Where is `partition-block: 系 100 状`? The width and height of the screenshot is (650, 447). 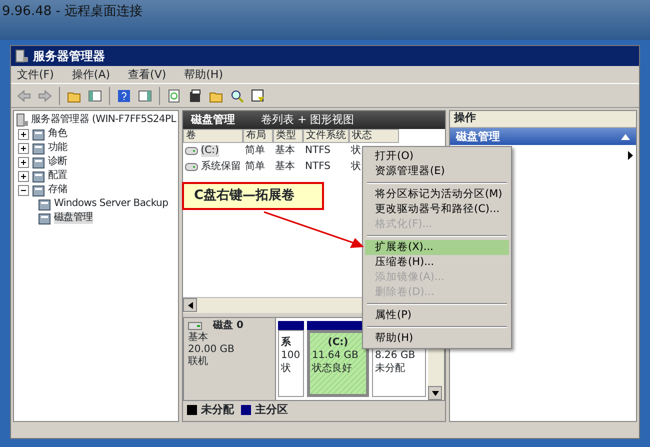
partition-block: 系 100 状 is located at coordinates (291, 363).